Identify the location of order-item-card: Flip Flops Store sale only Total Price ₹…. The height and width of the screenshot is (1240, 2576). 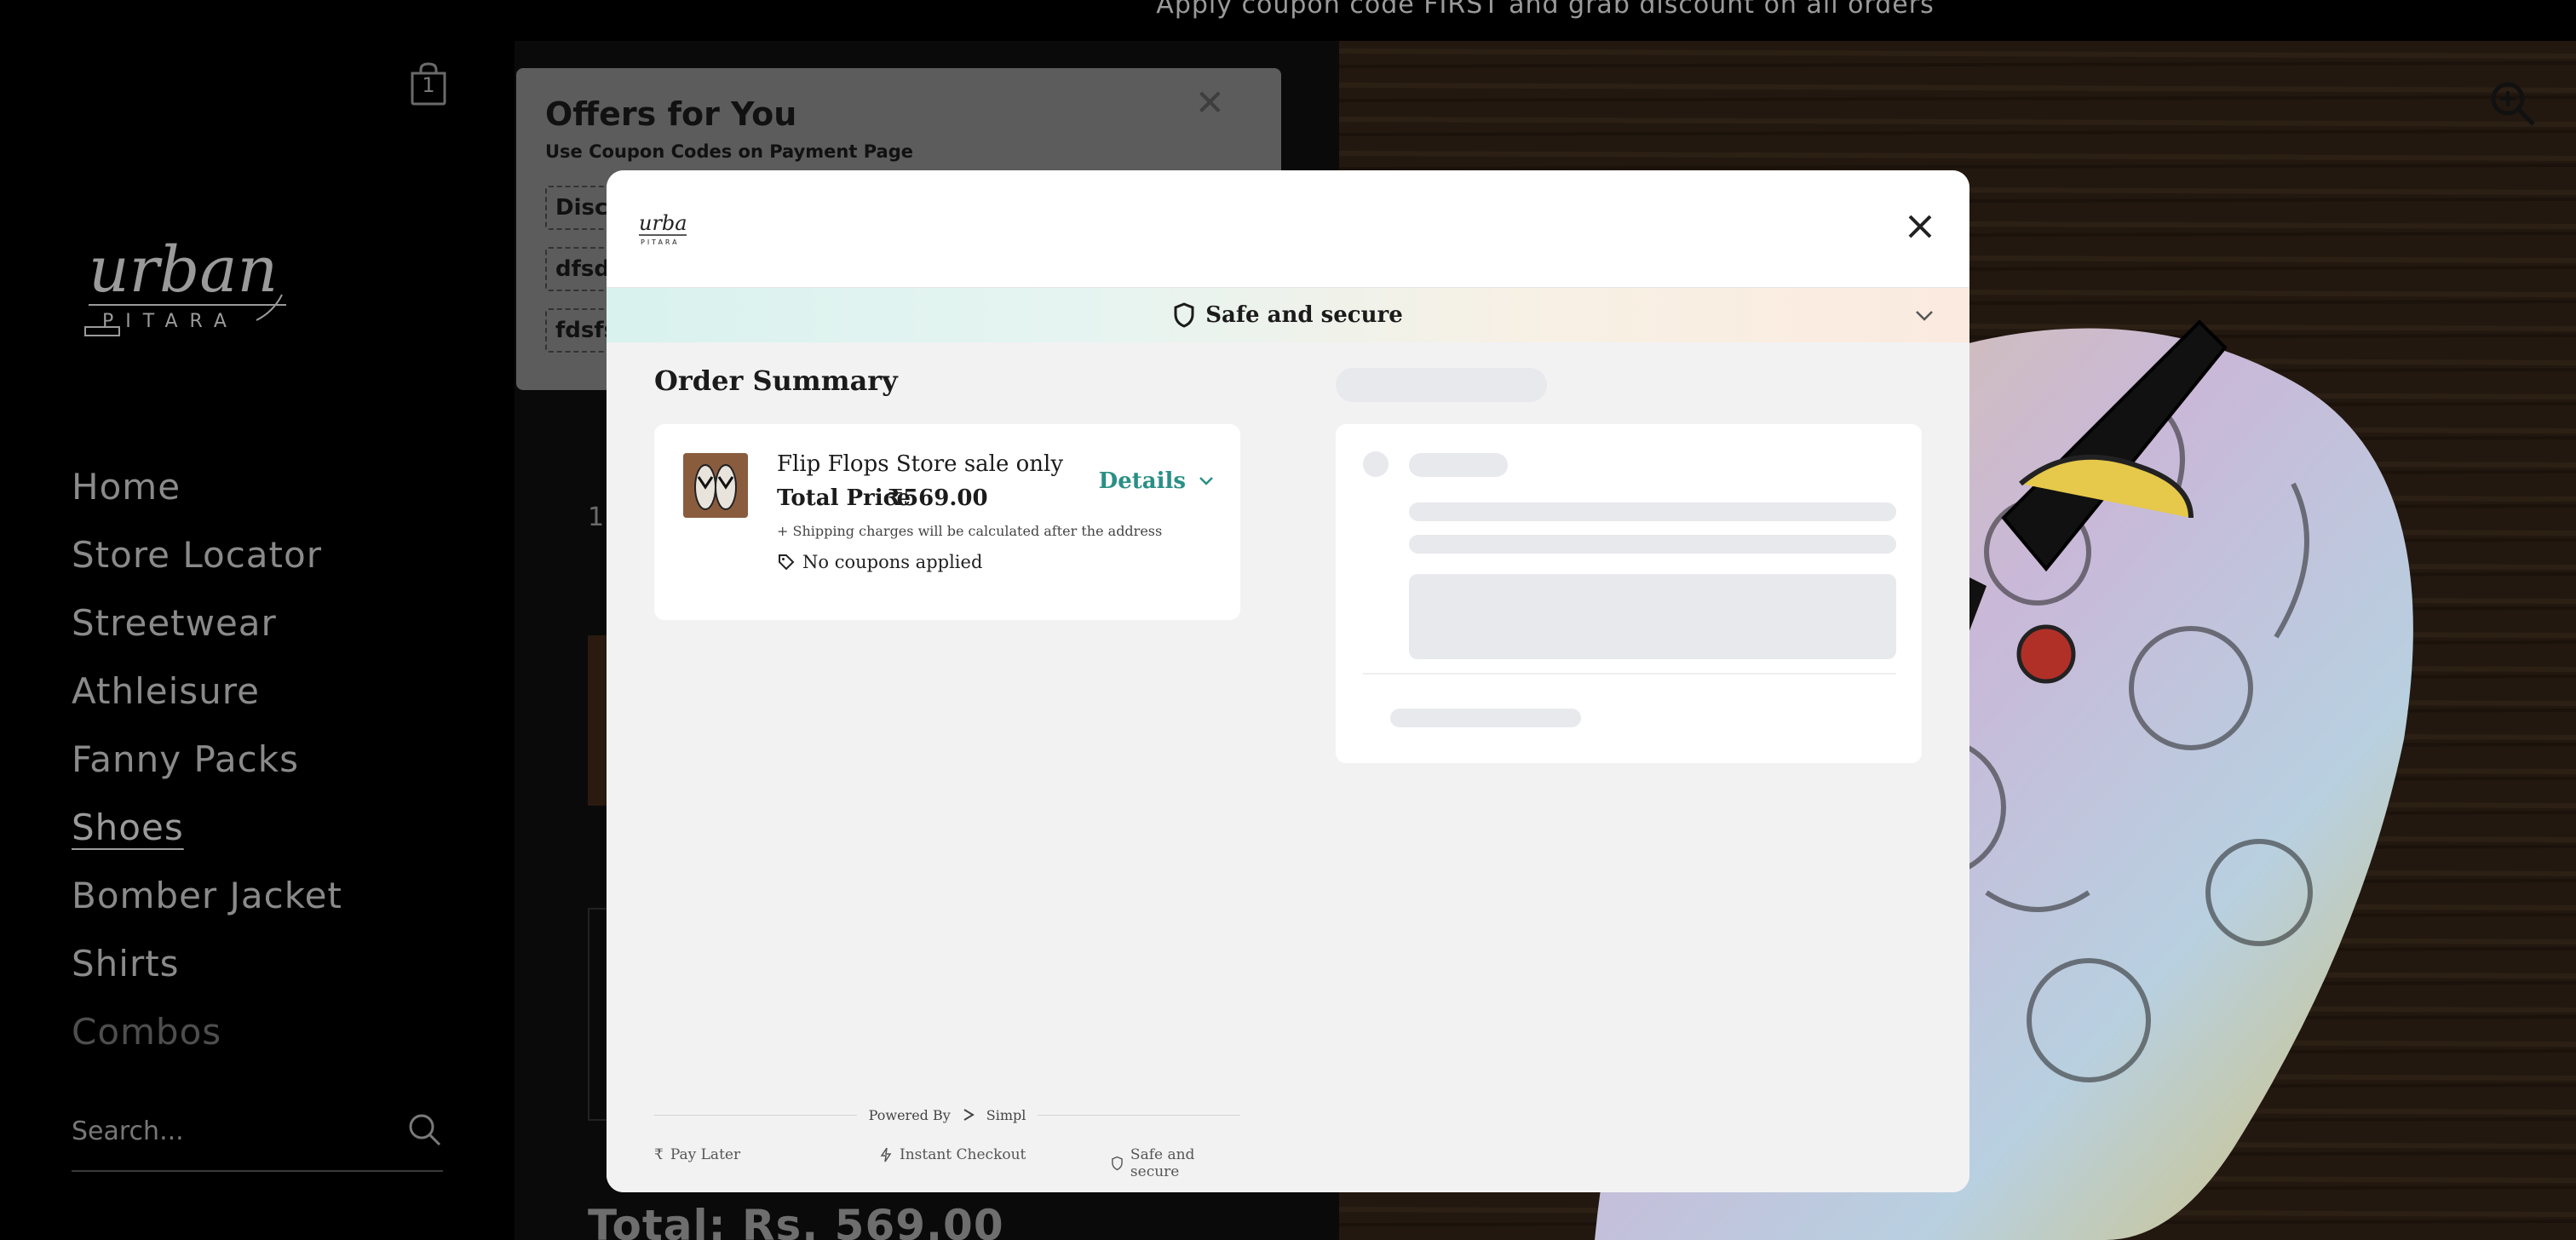
(947, 522).